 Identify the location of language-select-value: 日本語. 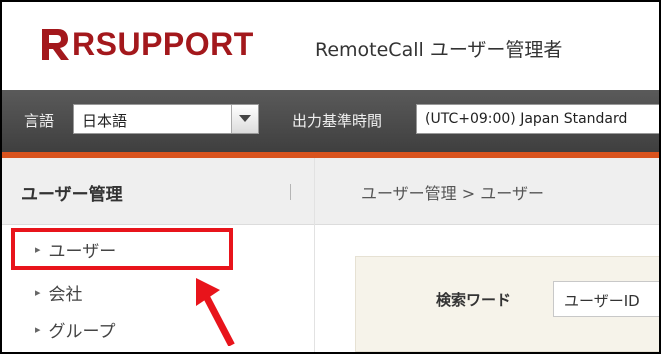
(105, 121).